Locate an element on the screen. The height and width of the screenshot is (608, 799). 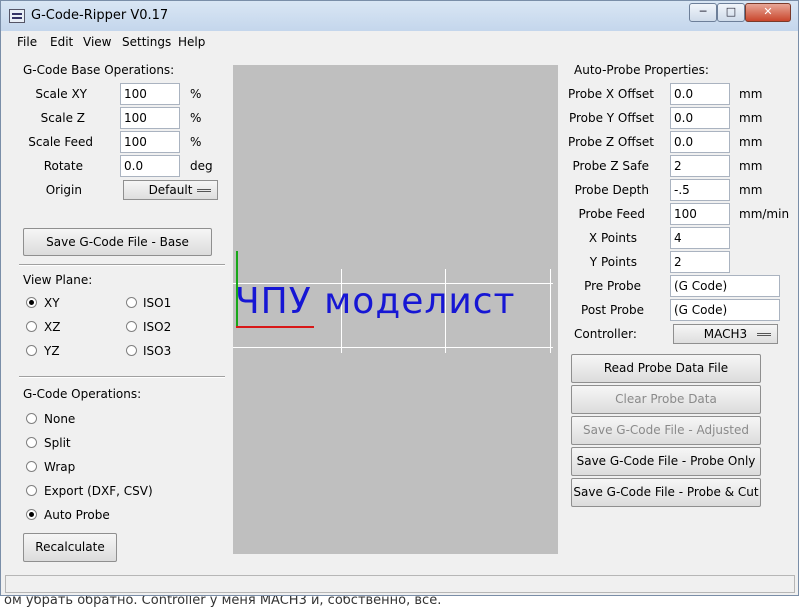
probe-z-offset-unit: mm is located at coordinates (751, 142).